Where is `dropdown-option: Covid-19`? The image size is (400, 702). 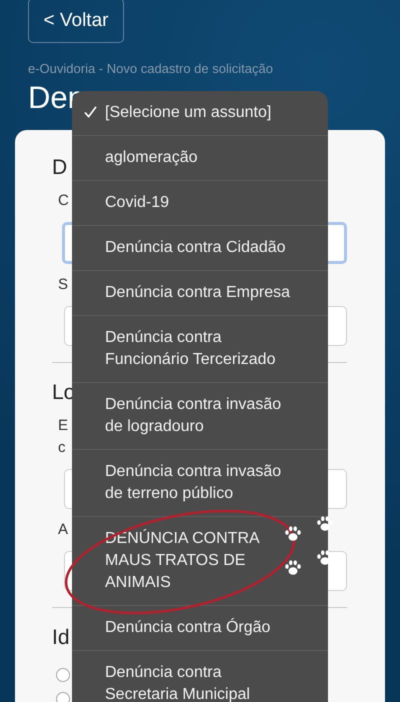
dropdown-option: Covid-19 is located at coordinates (200, 203).